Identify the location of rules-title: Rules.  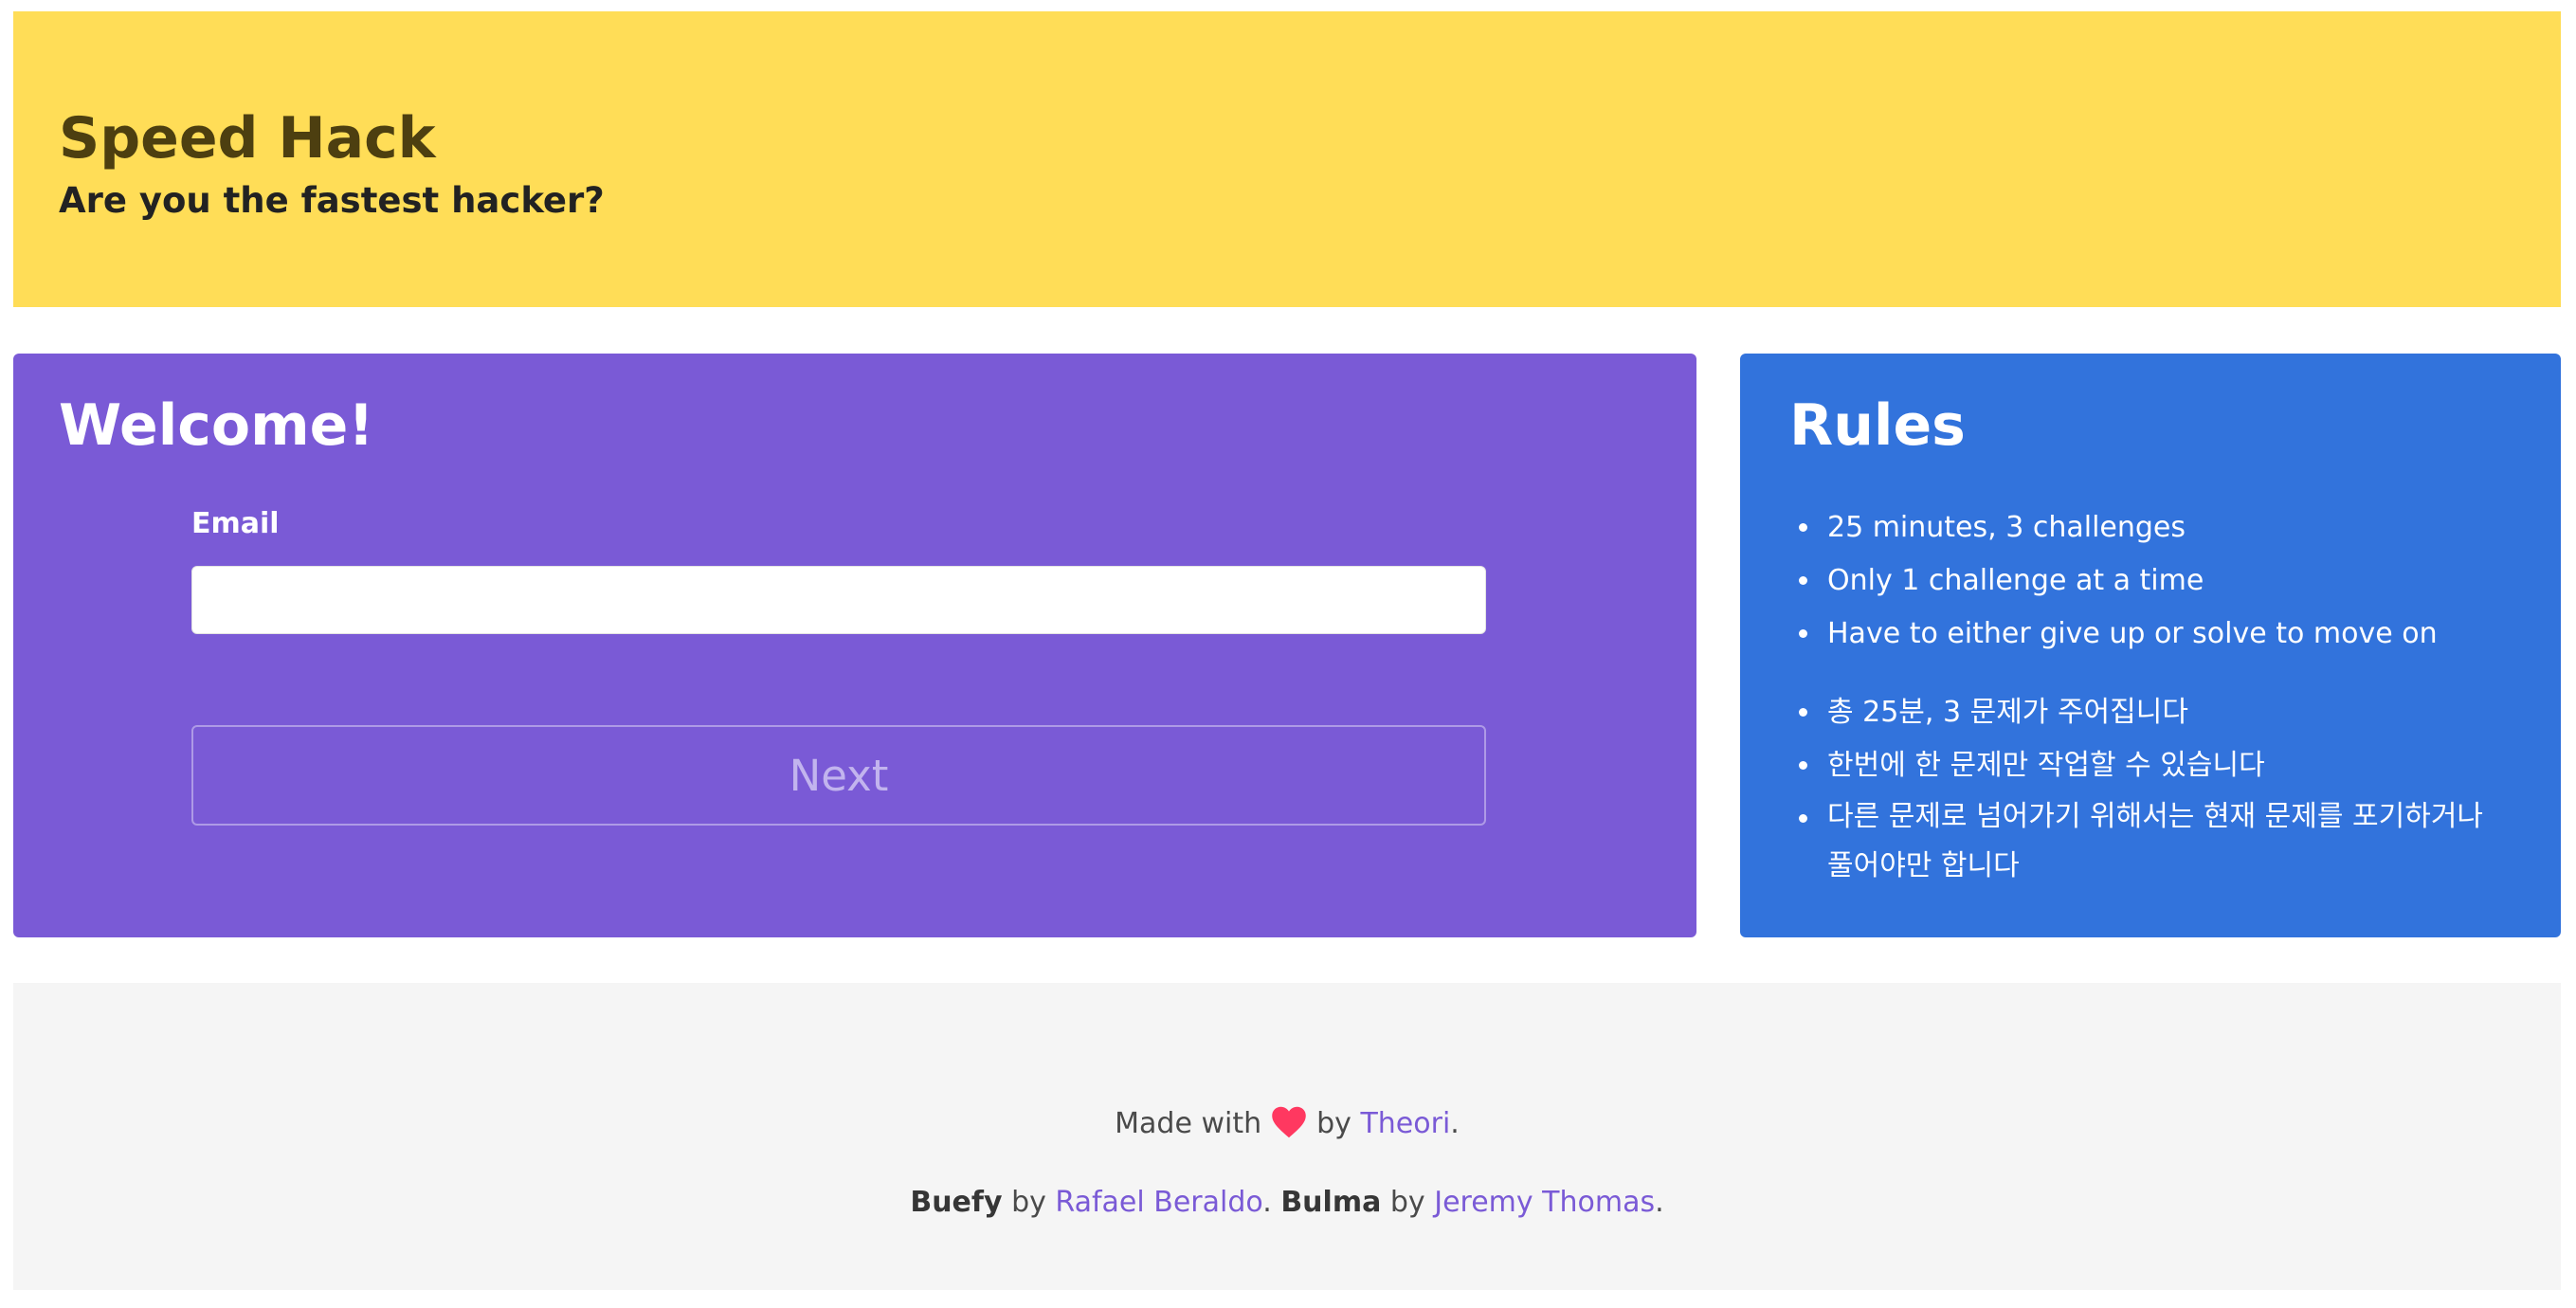
(1877, 425).